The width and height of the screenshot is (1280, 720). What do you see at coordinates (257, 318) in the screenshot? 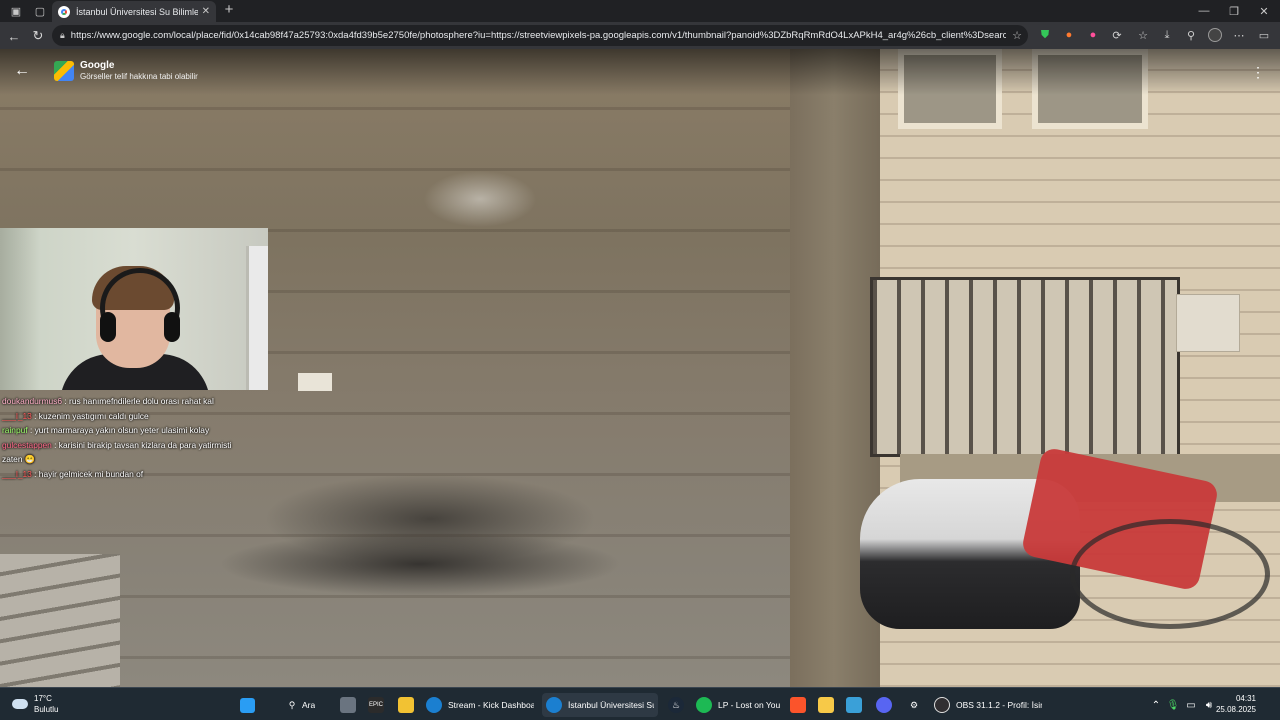
I see `webcam-door` at bounding box center [257, 318].